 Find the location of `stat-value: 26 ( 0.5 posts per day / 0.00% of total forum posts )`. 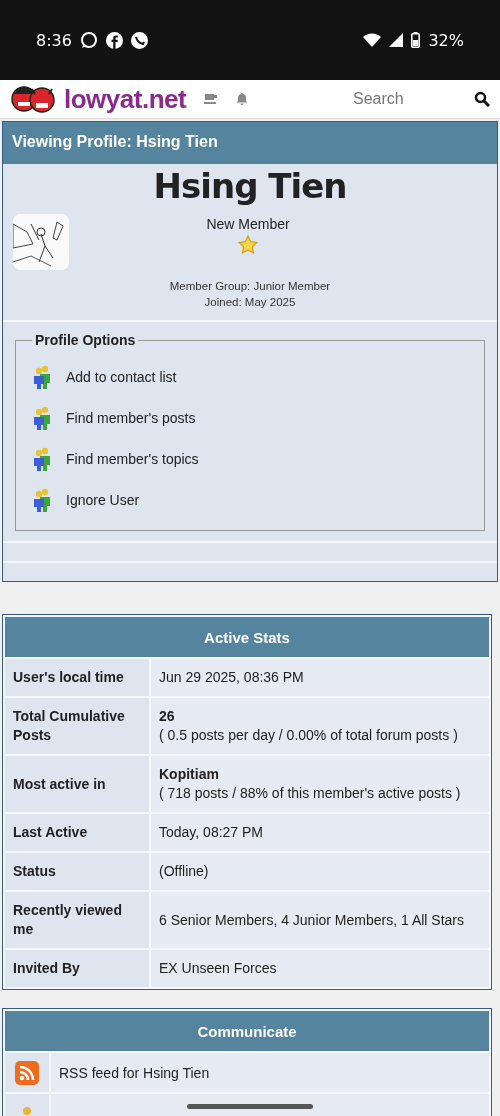

stat-value: 26 ( 0.5 posts per day / 0.00% of total forum posts ) is located at coordinates (320, 726).